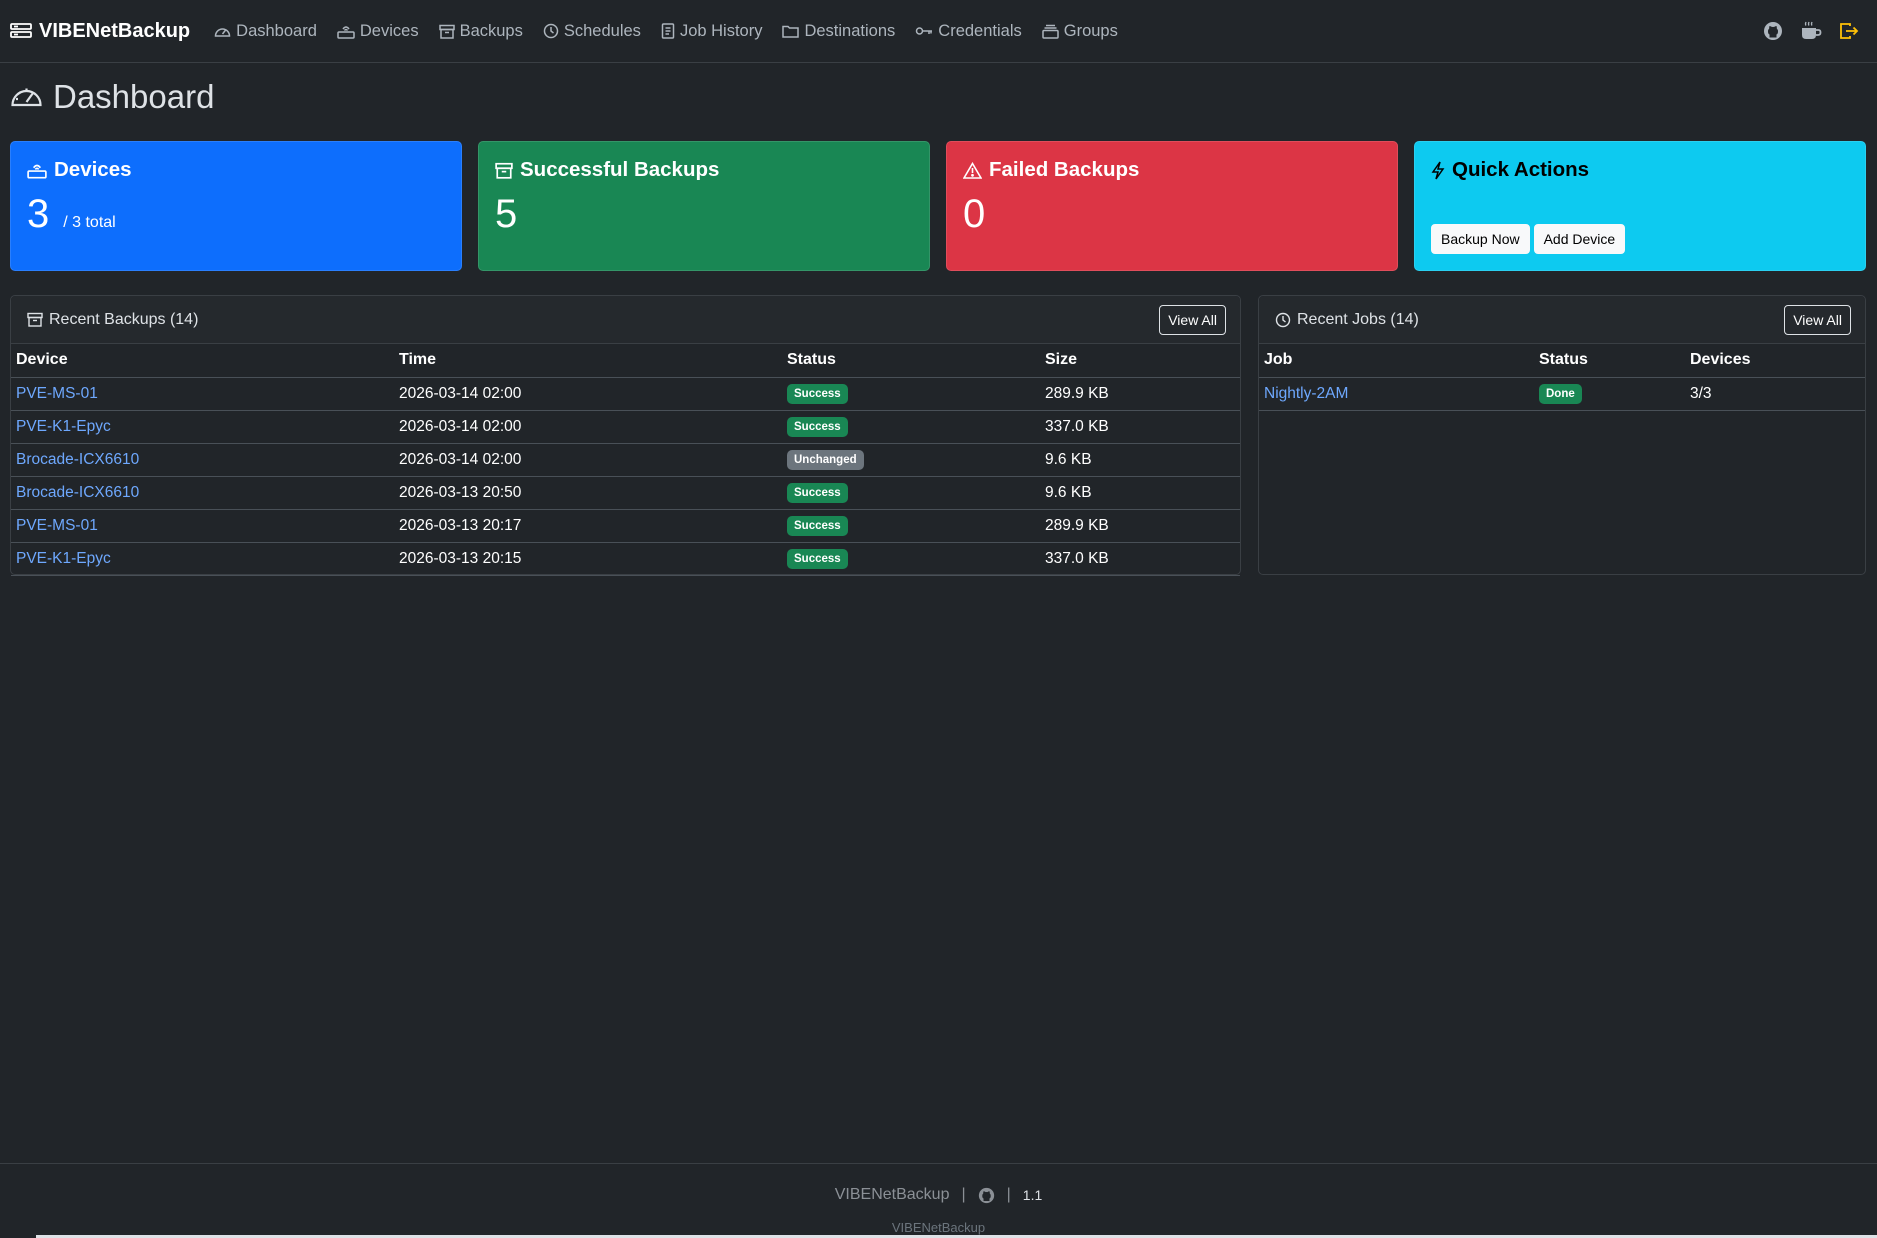  Describe the element at coordinates (1050, 31) in the screenshot. I see `collection-icon` at that location.